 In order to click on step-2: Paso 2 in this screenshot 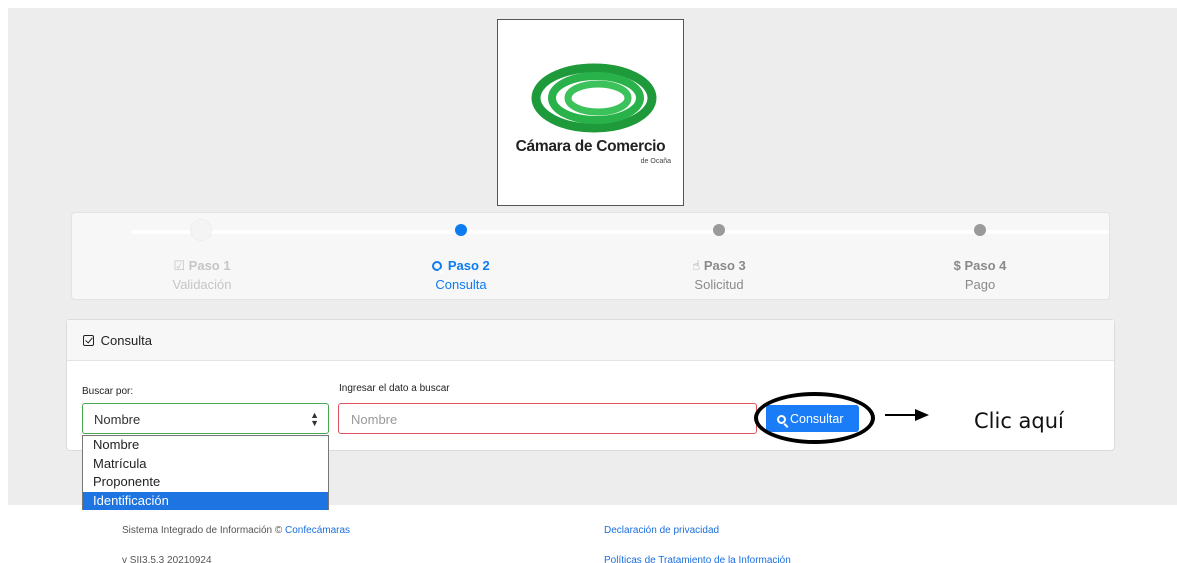, I will do `click(461, 265)`.